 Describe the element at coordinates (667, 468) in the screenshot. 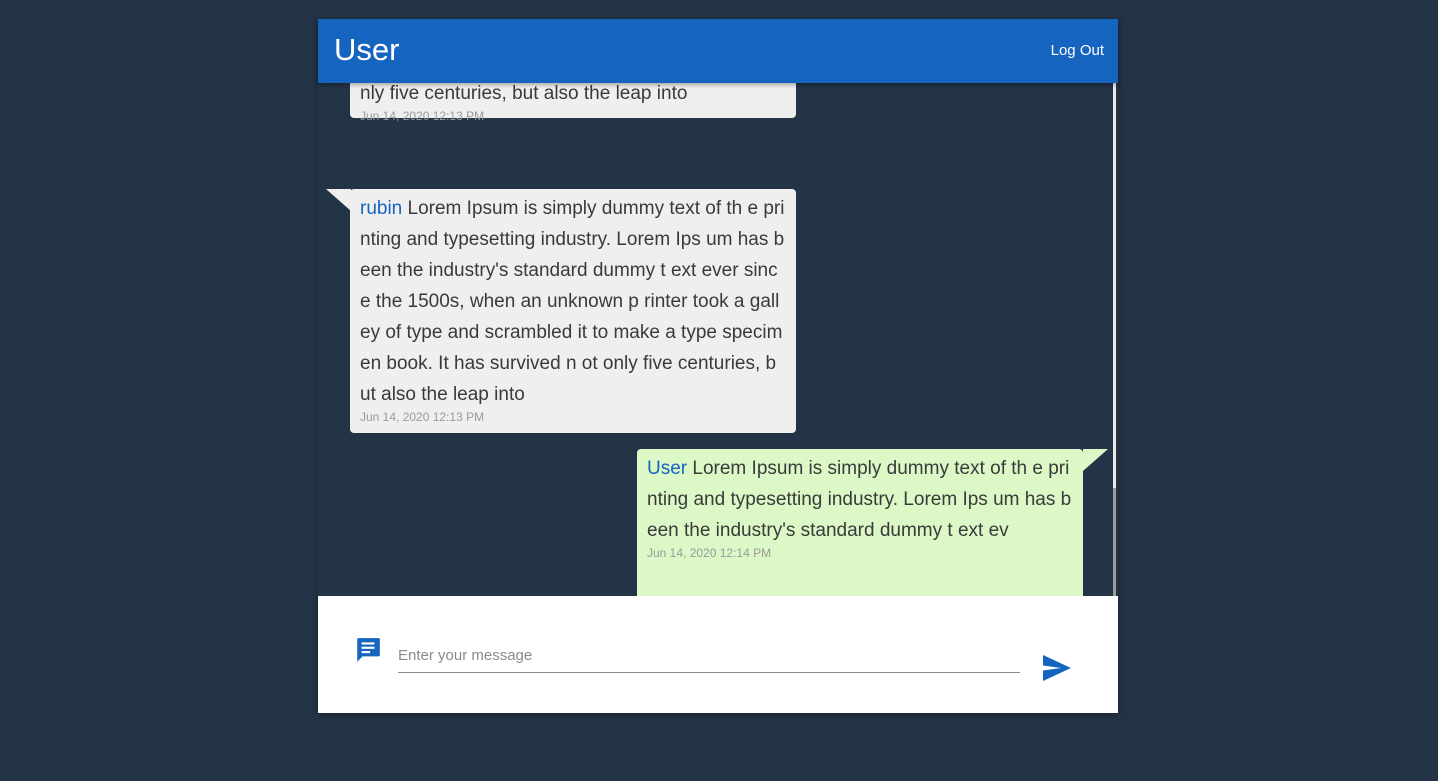

I see `message-sender: User` at that location.